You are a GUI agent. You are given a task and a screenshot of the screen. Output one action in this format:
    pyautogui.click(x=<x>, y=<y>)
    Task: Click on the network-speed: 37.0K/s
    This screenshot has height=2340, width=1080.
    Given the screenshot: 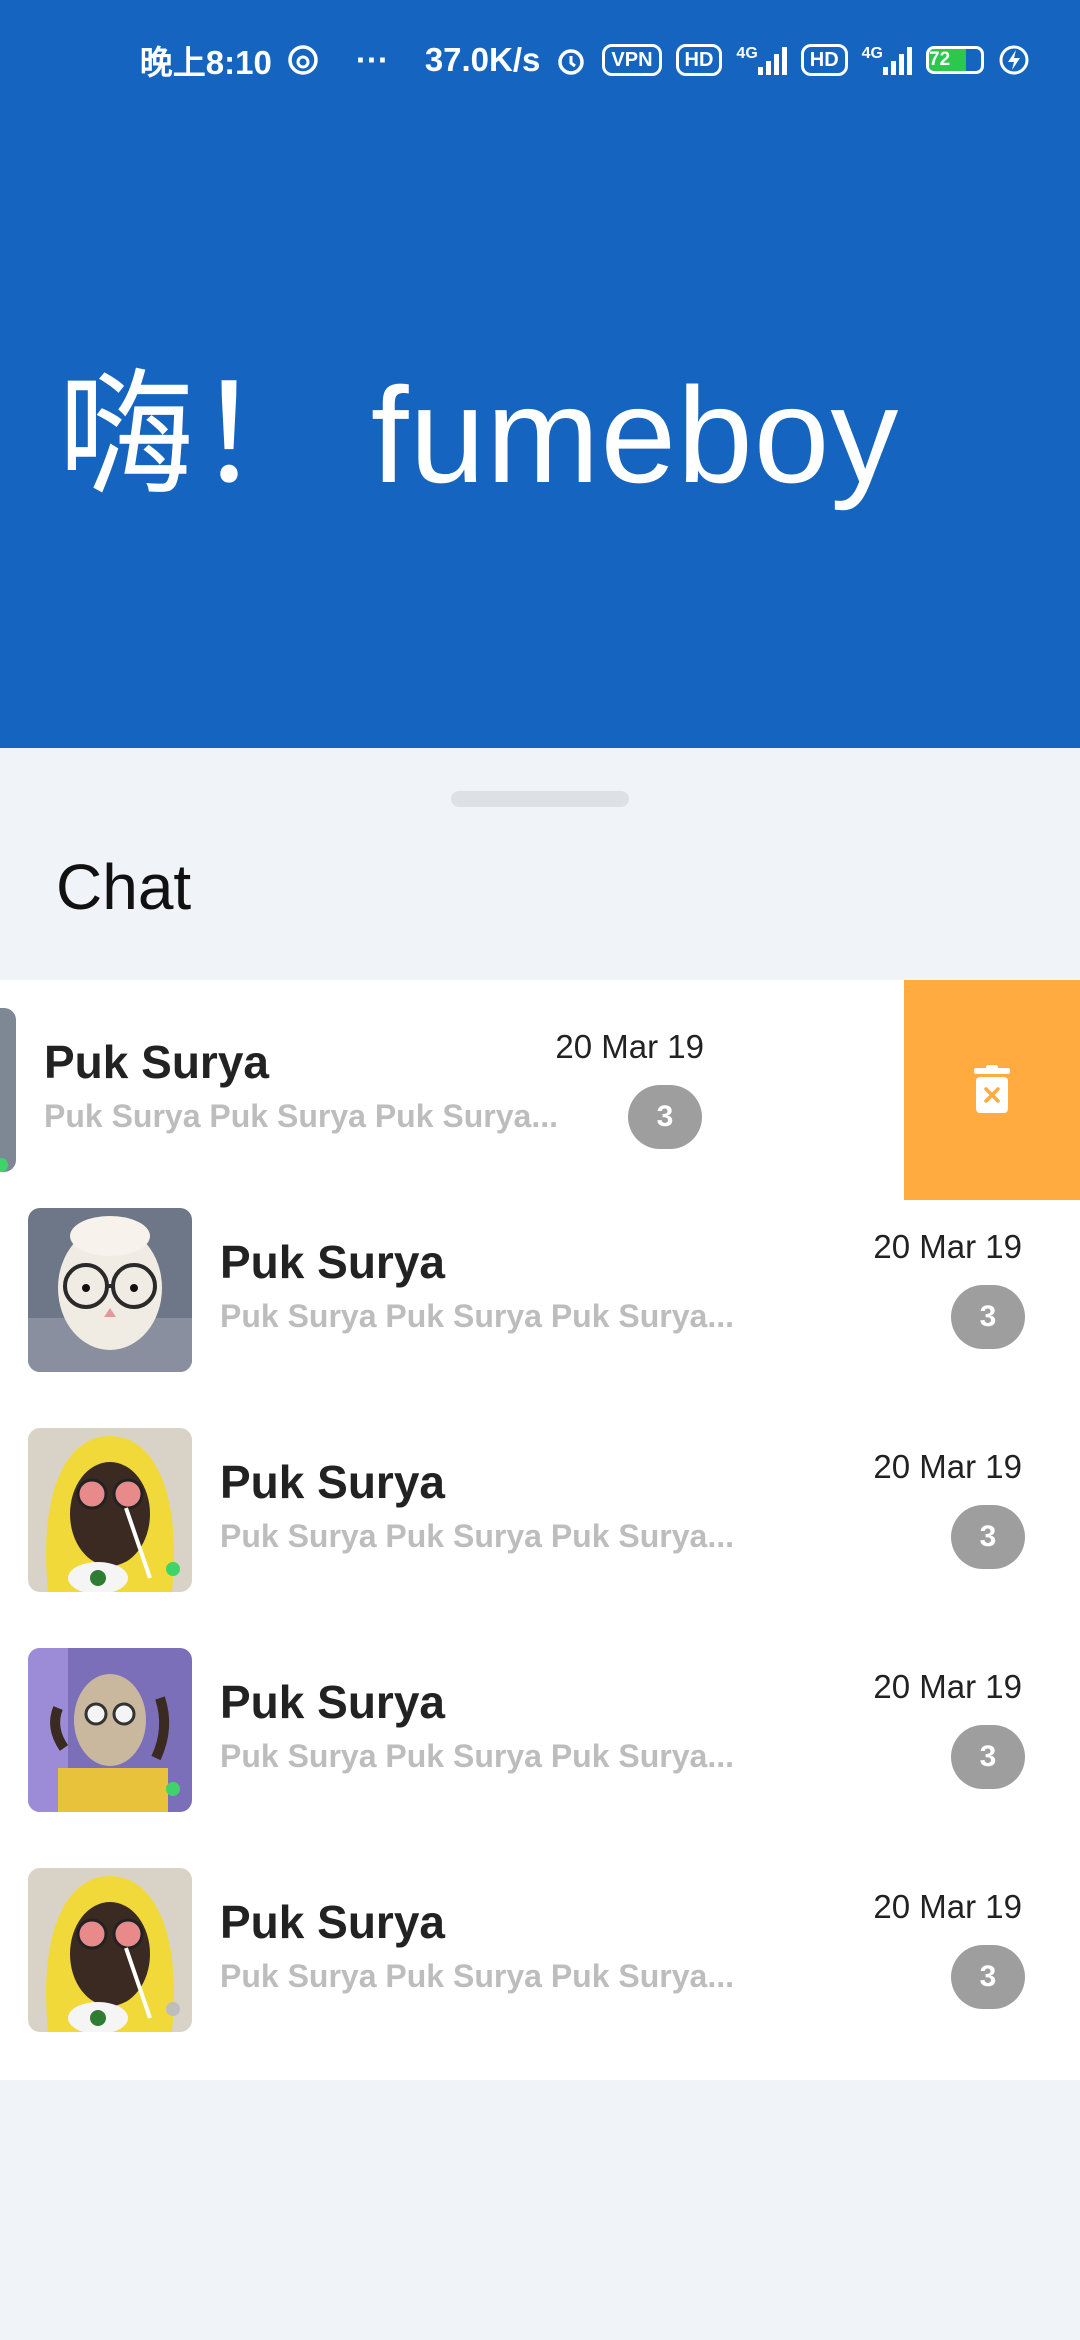 What is the action you would take?
    pyautogui.click(x=482, y=59)
    